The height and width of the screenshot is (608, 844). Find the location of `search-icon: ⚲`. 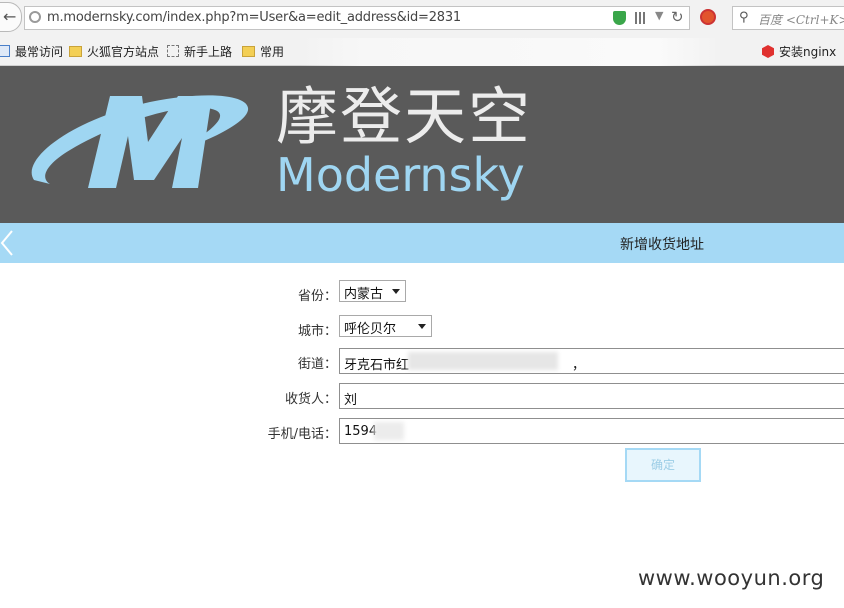

search-icon: ⚲ is located at coordinates (744, 17).